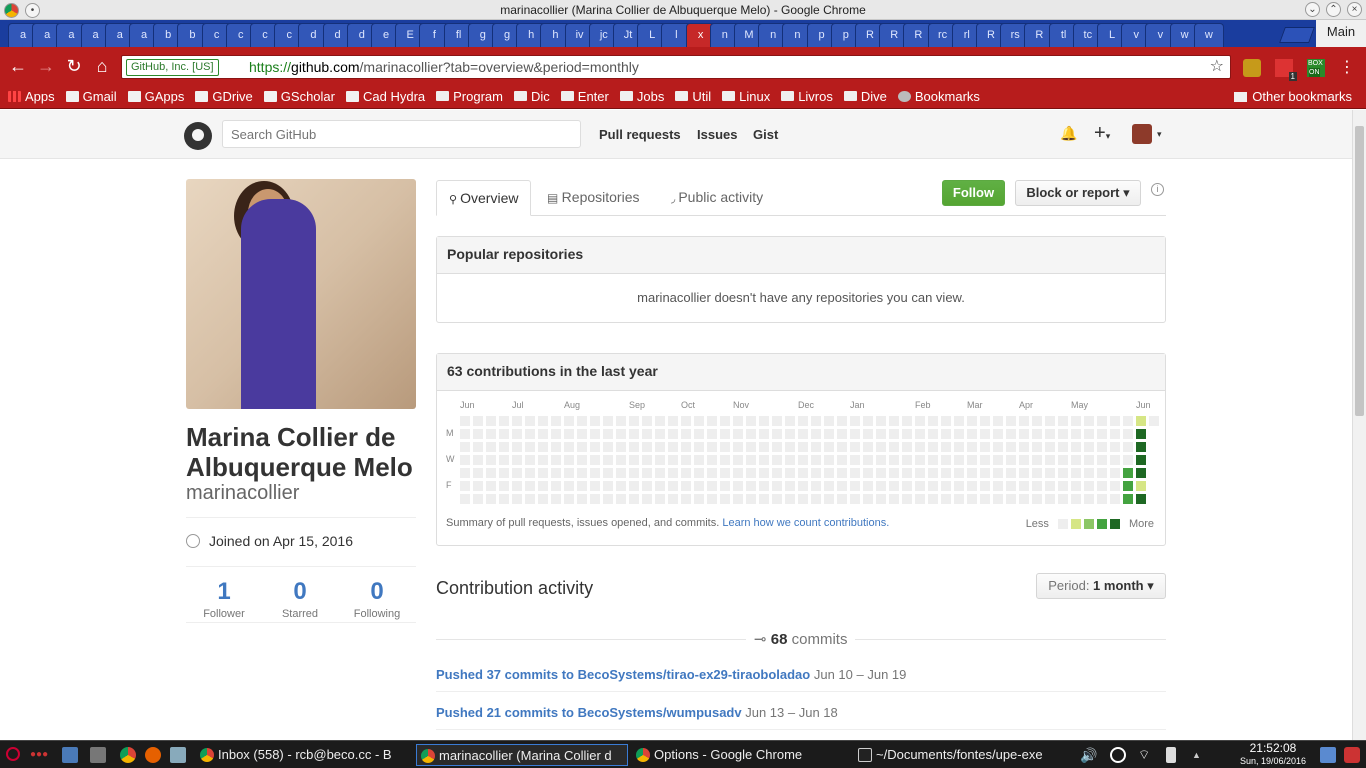 The width and height of the screenshot is (1366, 768). What do you see at coordinates (1316, 68) in the screenshot?
I see `extension-on-icon: BOX ON` at bounding box center [1316, 68].